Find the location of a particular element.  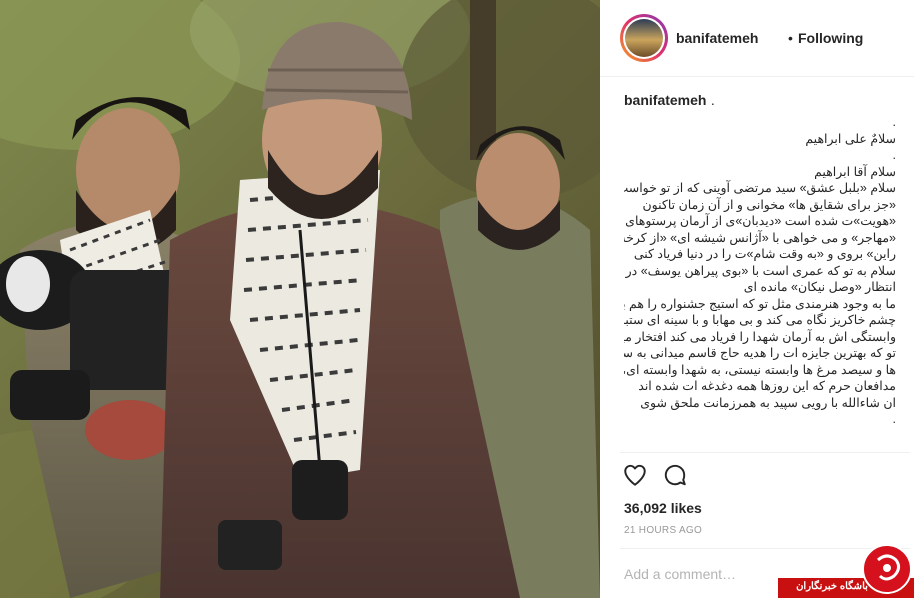

post-timestamp: 21 HOURS AGO is located at coordinates (663, 530).